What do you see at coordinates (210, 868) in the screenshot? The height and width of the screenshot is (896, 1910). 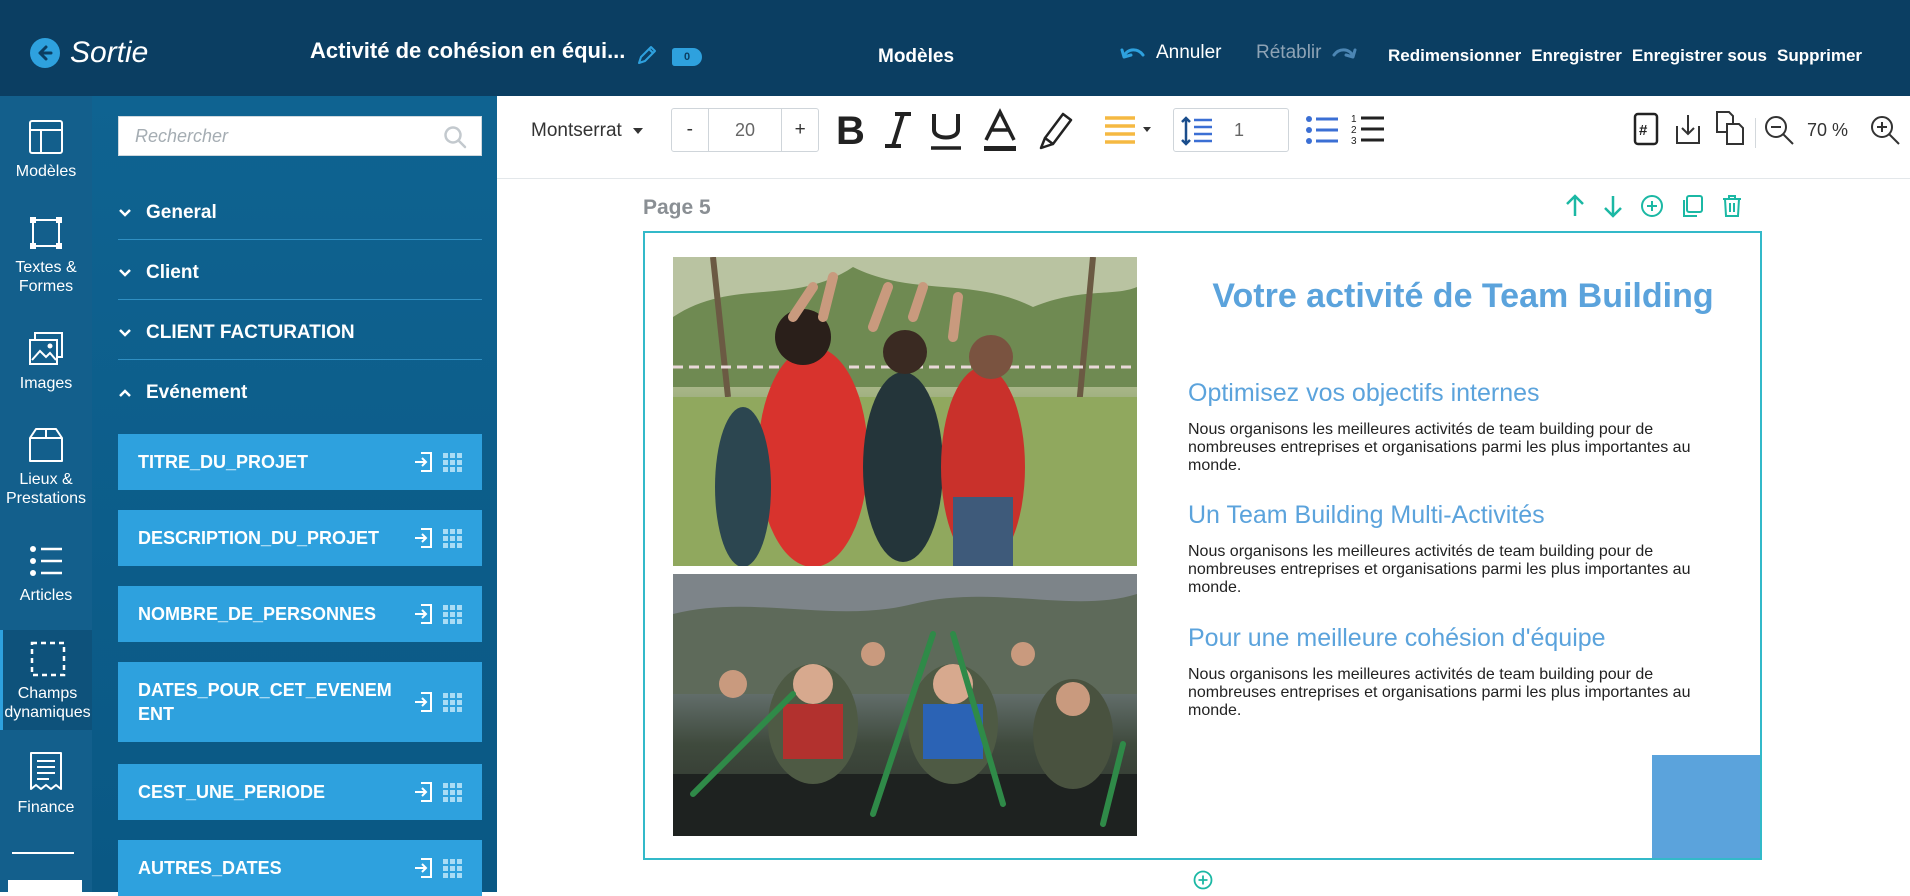 I see `field-label: AUTRES_DATES` at bounding box center [210, 868].